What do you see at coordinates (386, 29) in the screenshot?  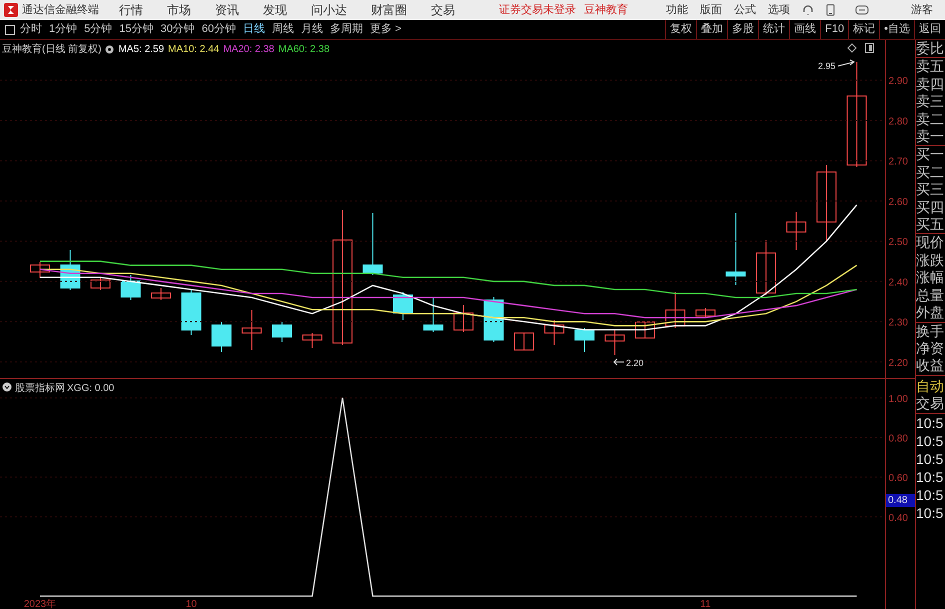 I see `more-periods-button: 更多 >` at bounding box center [386, 29].